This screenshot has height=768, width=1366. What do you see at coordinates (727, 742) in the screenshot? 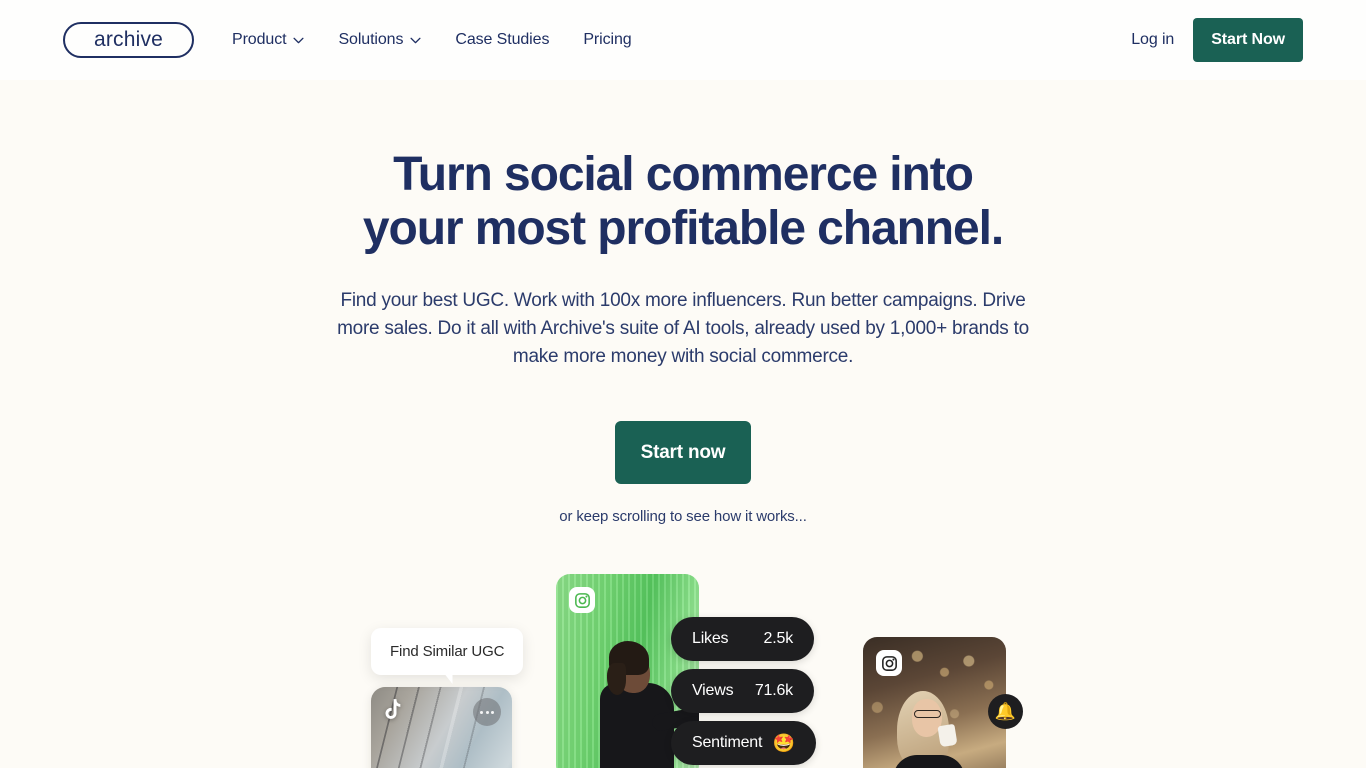
I see `stat-label: Sentiment` at bounding box center [727, 742].